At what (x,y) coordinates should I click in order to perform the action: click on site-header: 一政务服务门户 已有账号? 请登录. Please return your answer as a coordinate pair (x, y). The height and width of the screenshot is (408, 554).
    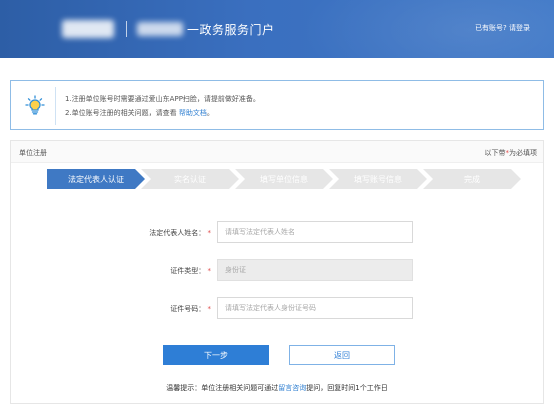
    Looking at the image, I should click on (277, 29).